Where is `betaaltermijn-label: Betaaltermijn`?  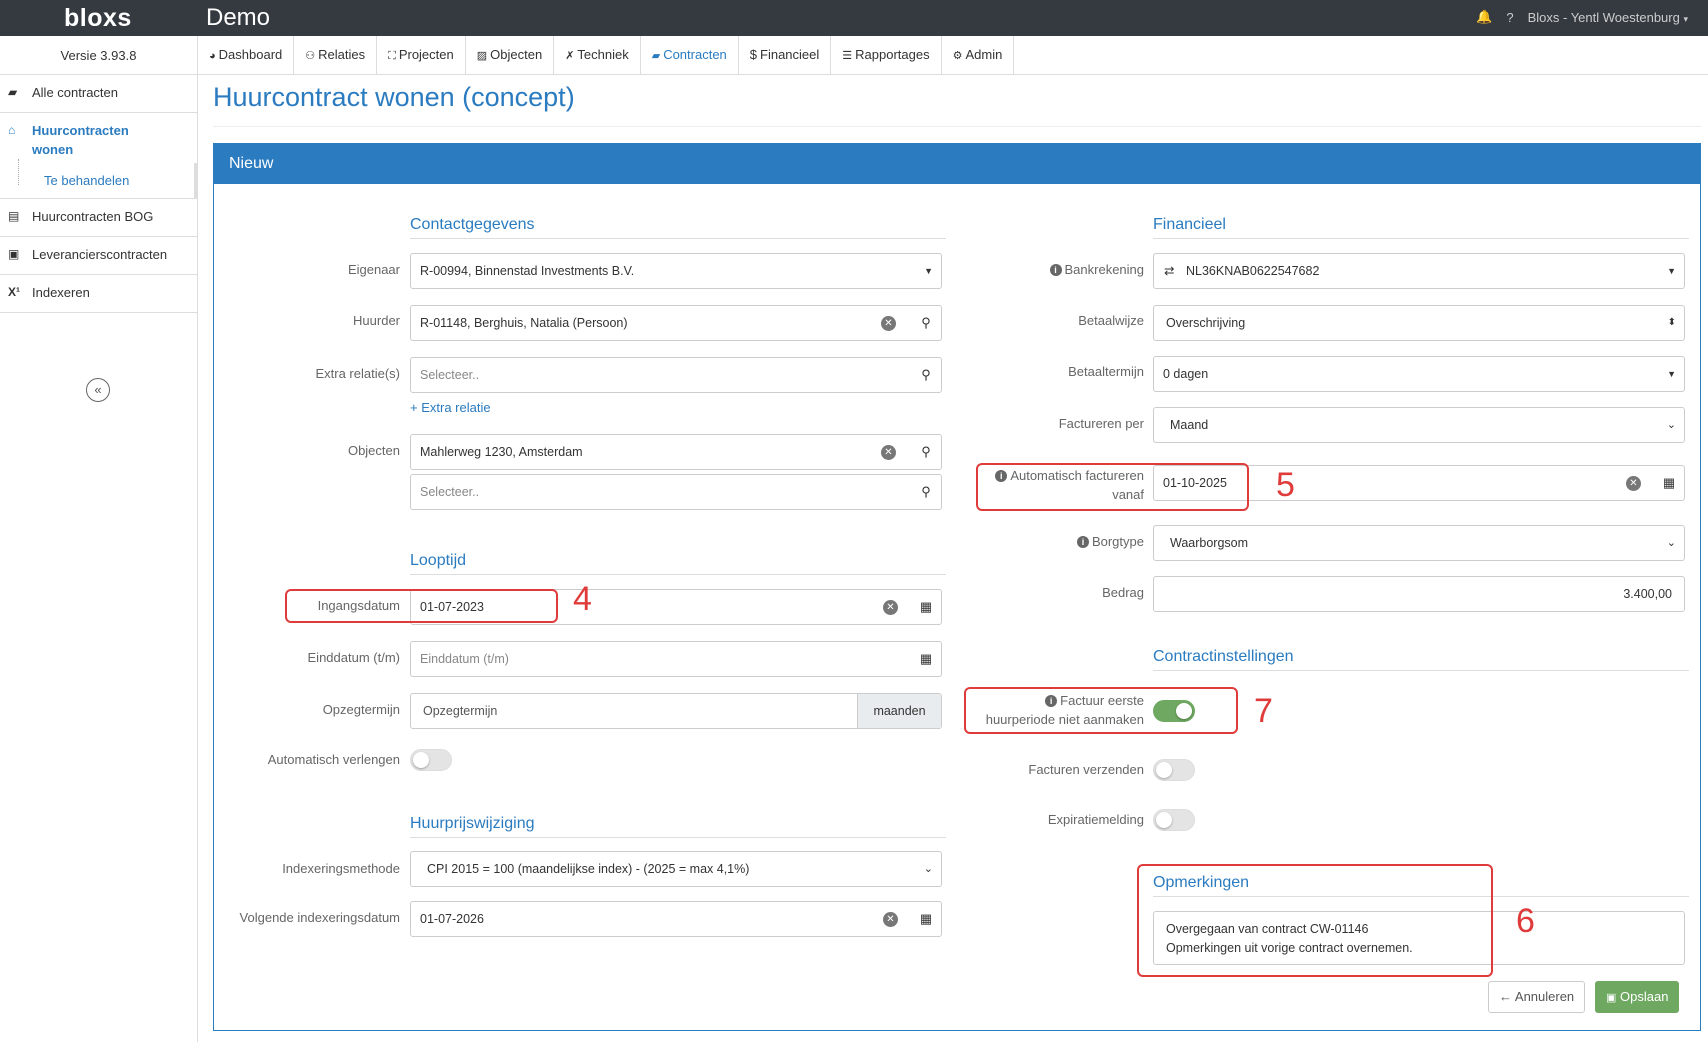
betaaltermijn-label: Betaaltermijn is located at coordinates (1106, 371).